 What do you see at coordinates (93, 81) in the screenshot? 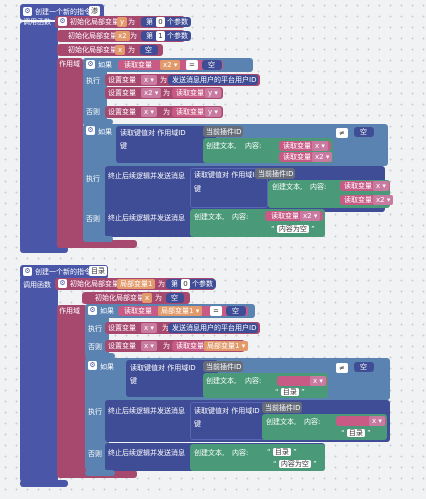
I see `then-label: 执行` at bounding box center [93, 81].